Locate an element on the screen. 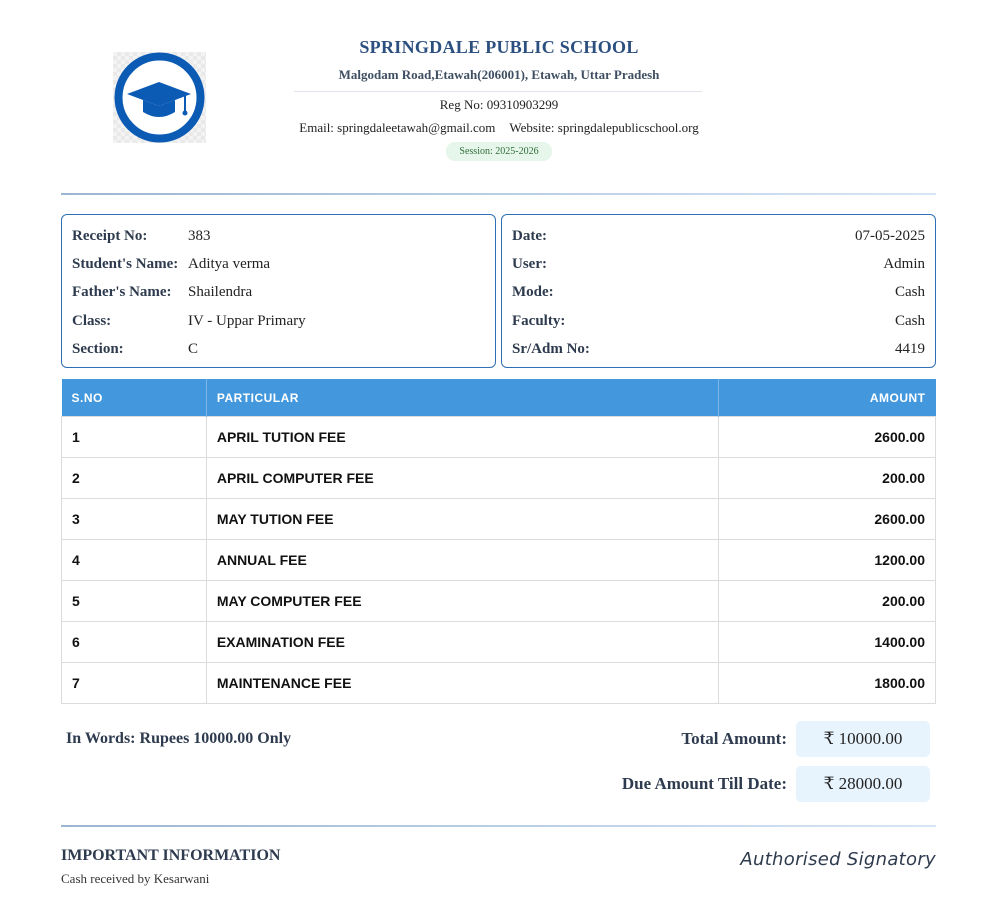 Image resolution: width=998 pixels, height=909 pixels. sno-cell: 4 is located at coordinates (134, 560).